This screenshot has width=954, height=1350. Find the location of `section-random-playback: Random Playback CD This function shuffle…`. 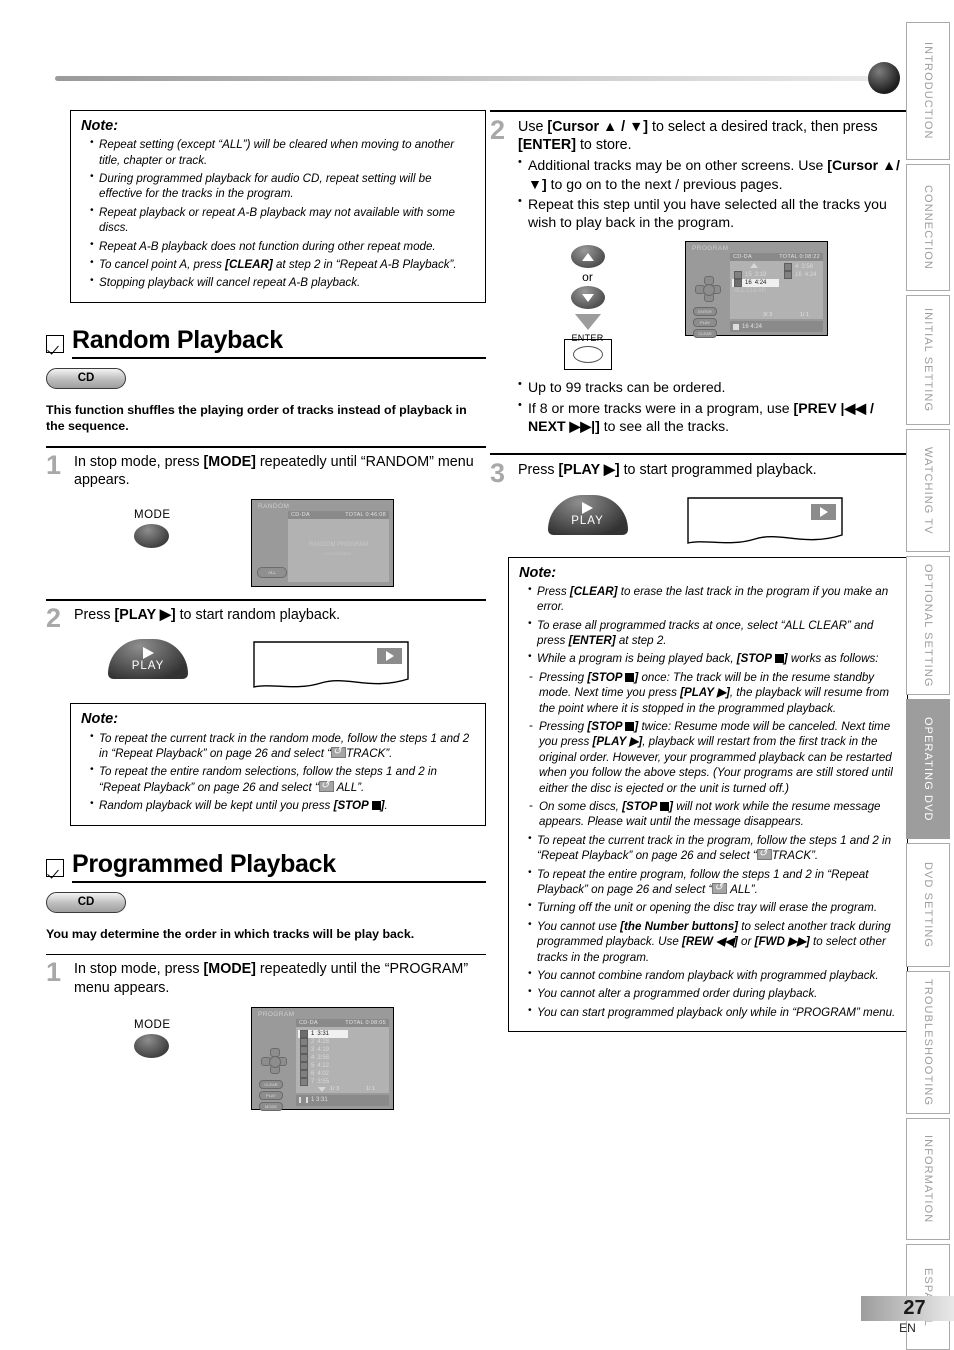

section-random-playback: Random Playback CD This function shuffle… is located at coordinates (266, 509).